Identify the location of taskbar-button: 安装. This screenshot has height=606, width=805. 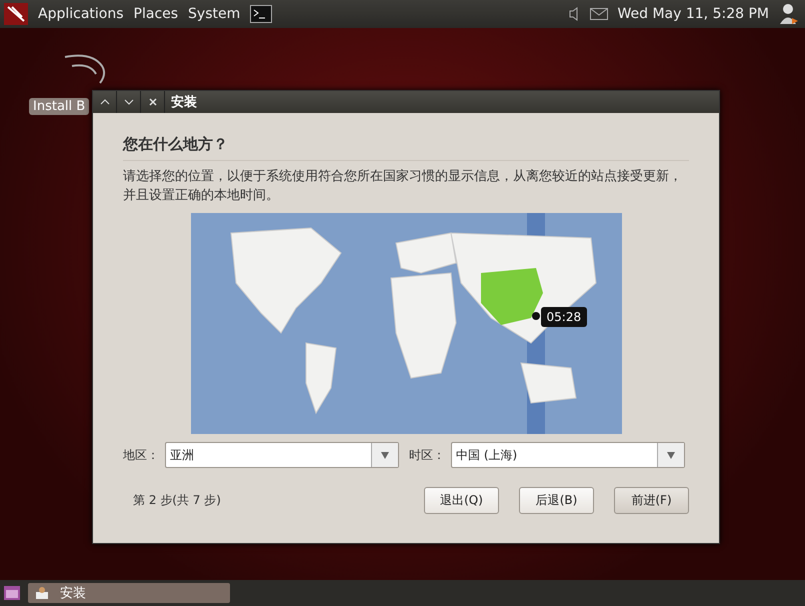
(129, 593).